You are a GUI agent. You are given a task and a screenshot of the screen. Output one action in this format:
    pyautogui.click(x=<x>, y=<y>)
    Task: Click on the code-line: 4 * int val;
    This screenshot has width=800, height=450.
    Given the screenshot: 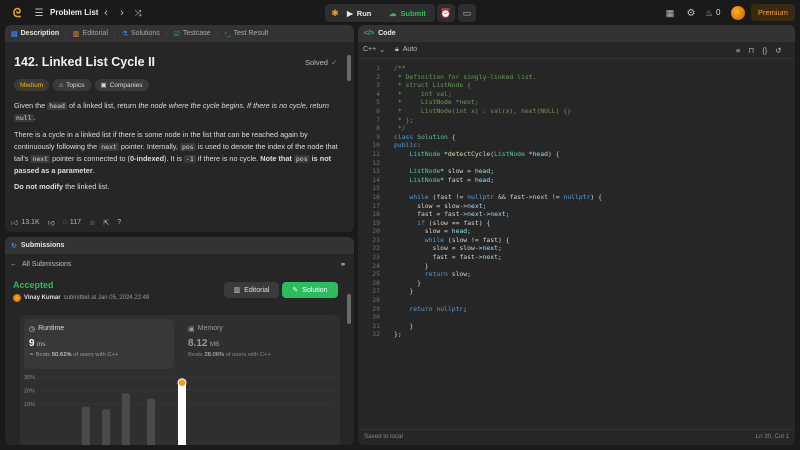 What is the action you would take?
    pyautogui.click(x=576, y=94)
    